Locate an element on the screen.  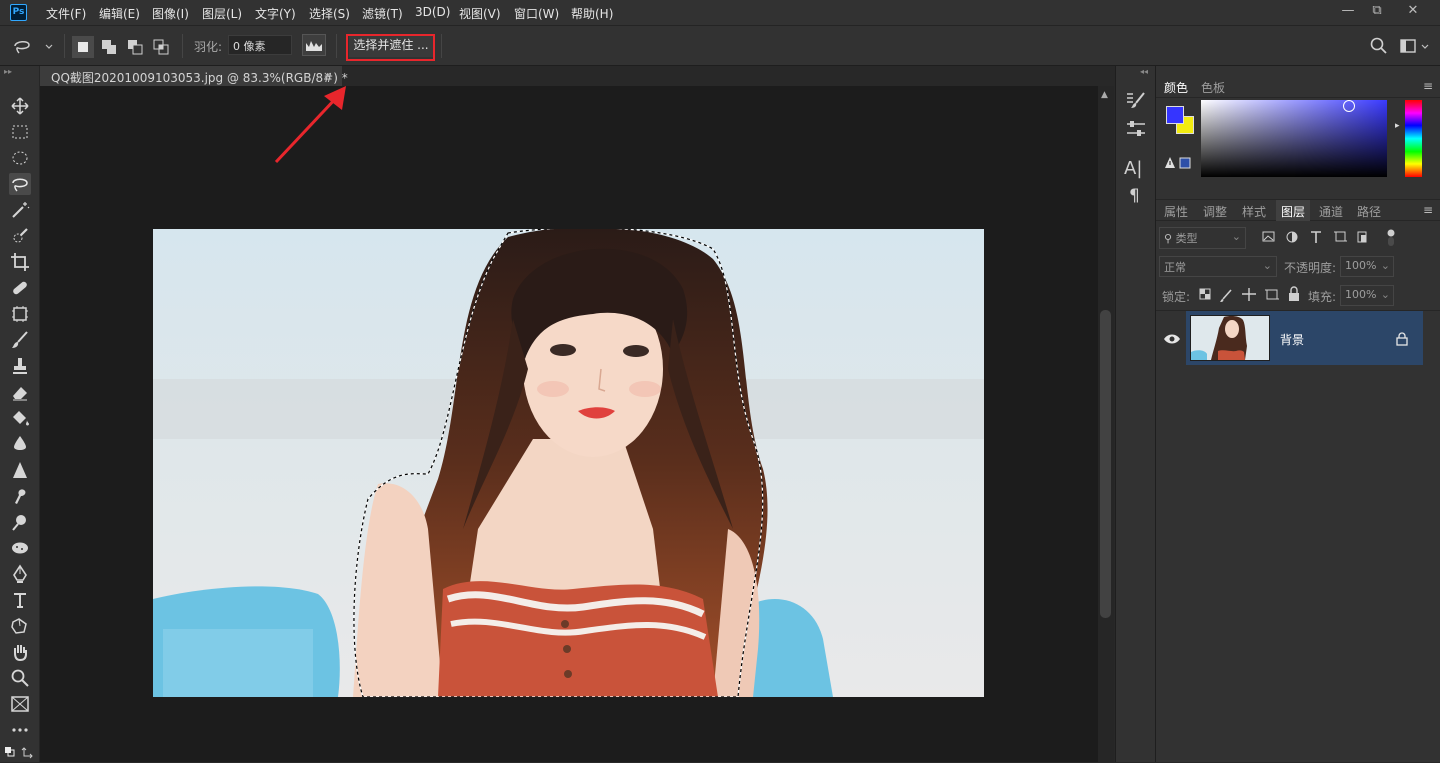
scroll-up-icon: ▲ is located at coordinates (1104, 95).